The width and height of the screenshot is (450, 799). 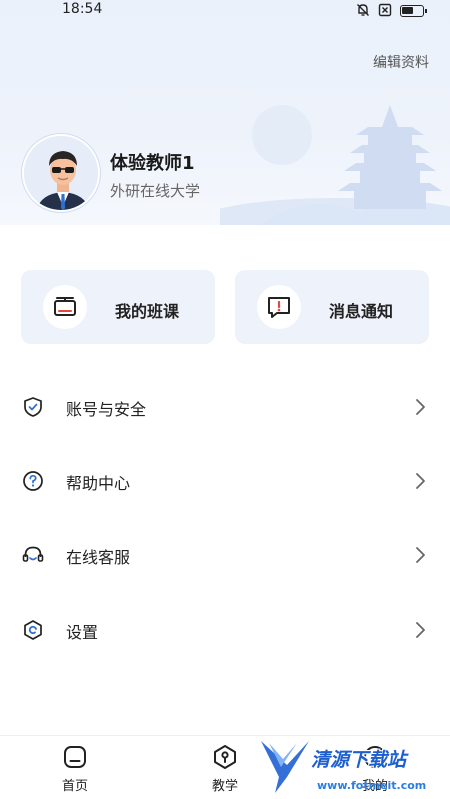 I want to click on class-screen-icon, so click(x=65, y=306).